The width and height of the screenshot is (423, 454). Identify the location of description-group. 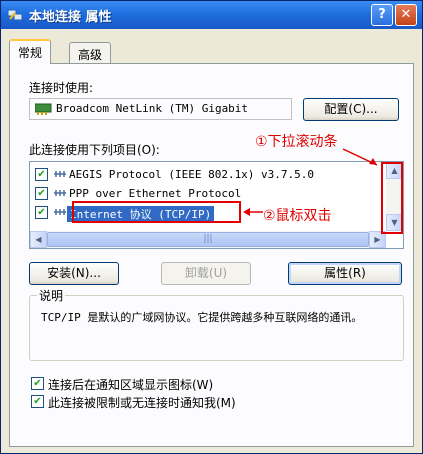
(216, 328).